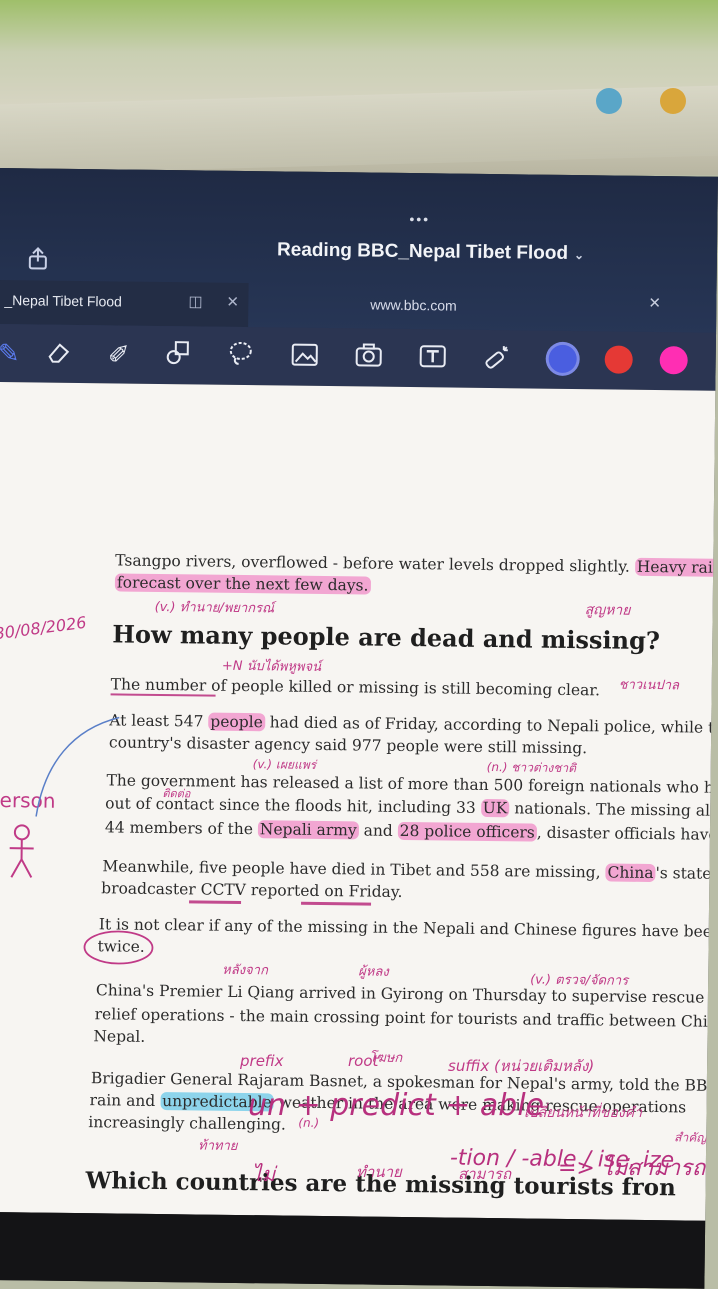  What do you see at coordinates (579, 255) in the screenshot?
I see `chevron-down-icon: ⌄` at bounding box center [579, 255].